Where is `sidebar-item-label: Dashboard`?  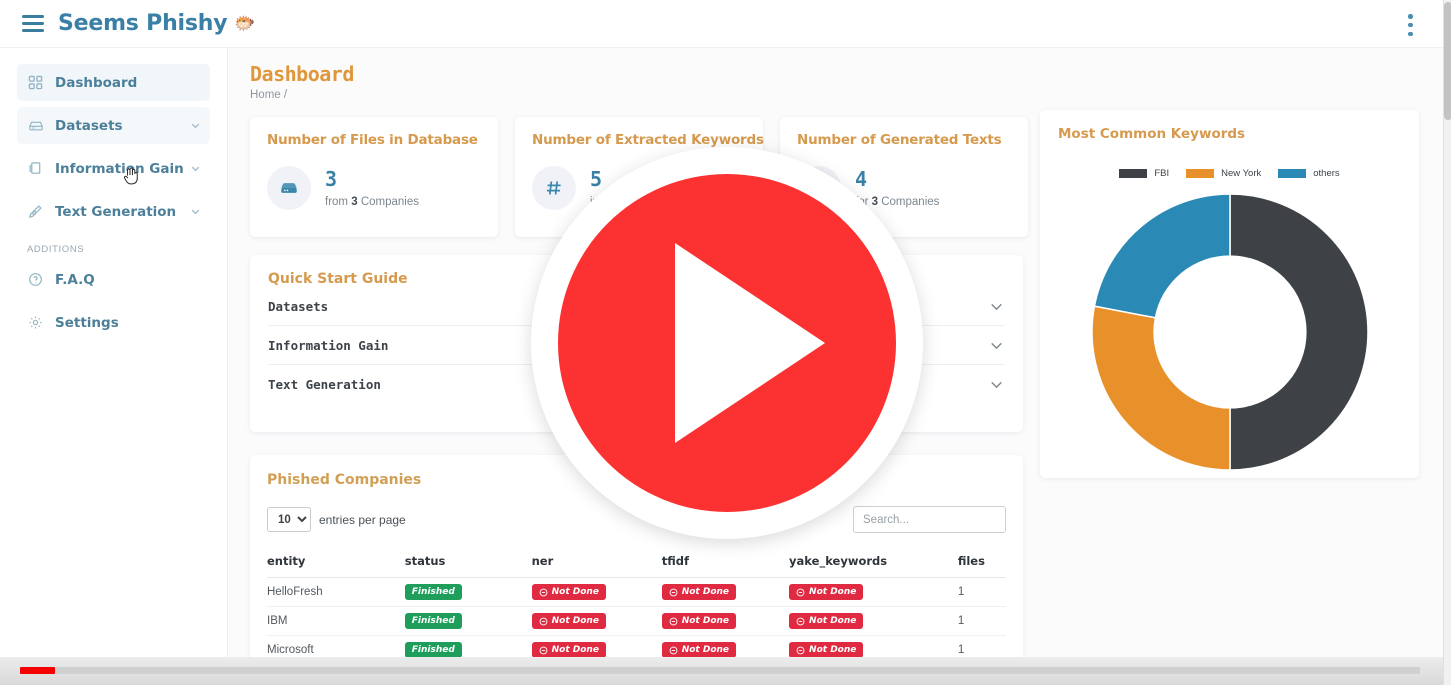 sidebar-item-label: Dashboard is located at coordinates (96, 82).